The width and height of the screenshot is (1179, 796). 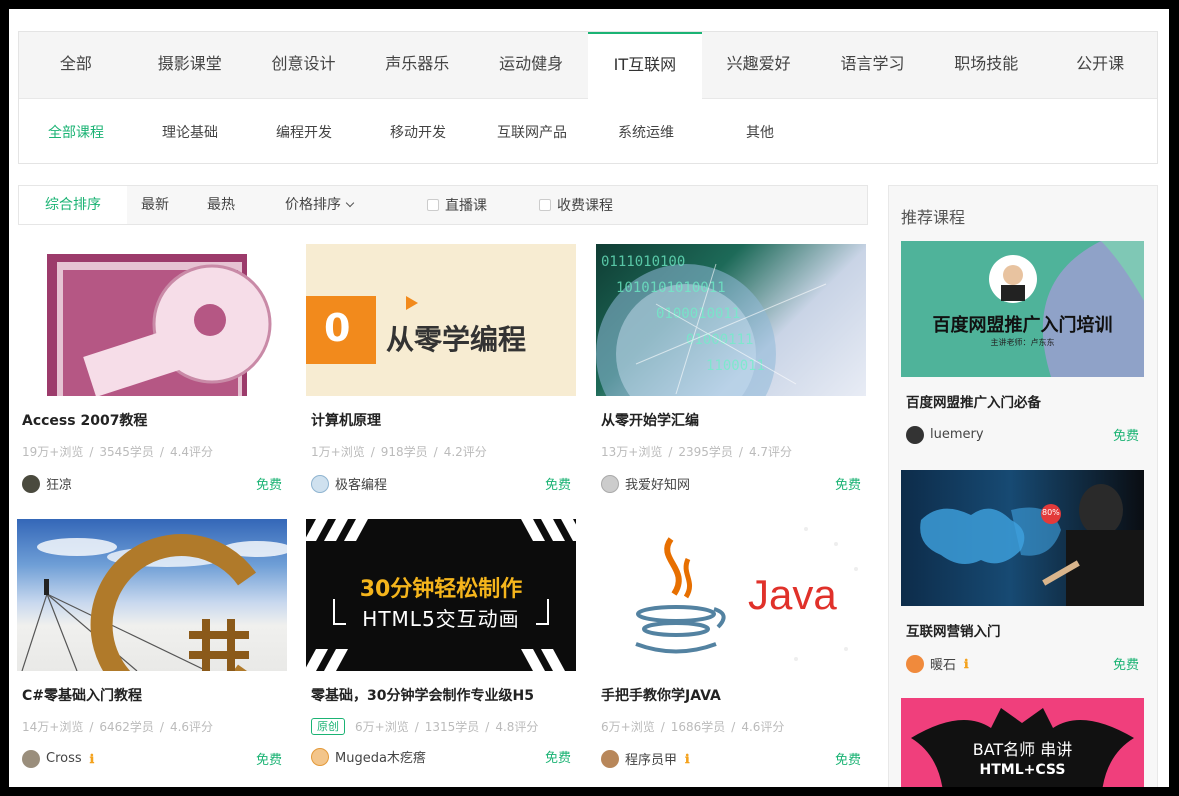 What do you see at coordinates (1100, 65) in the screenshot?
I see `tab-open-courses: 公开课` at bounding box center [1100, 65].